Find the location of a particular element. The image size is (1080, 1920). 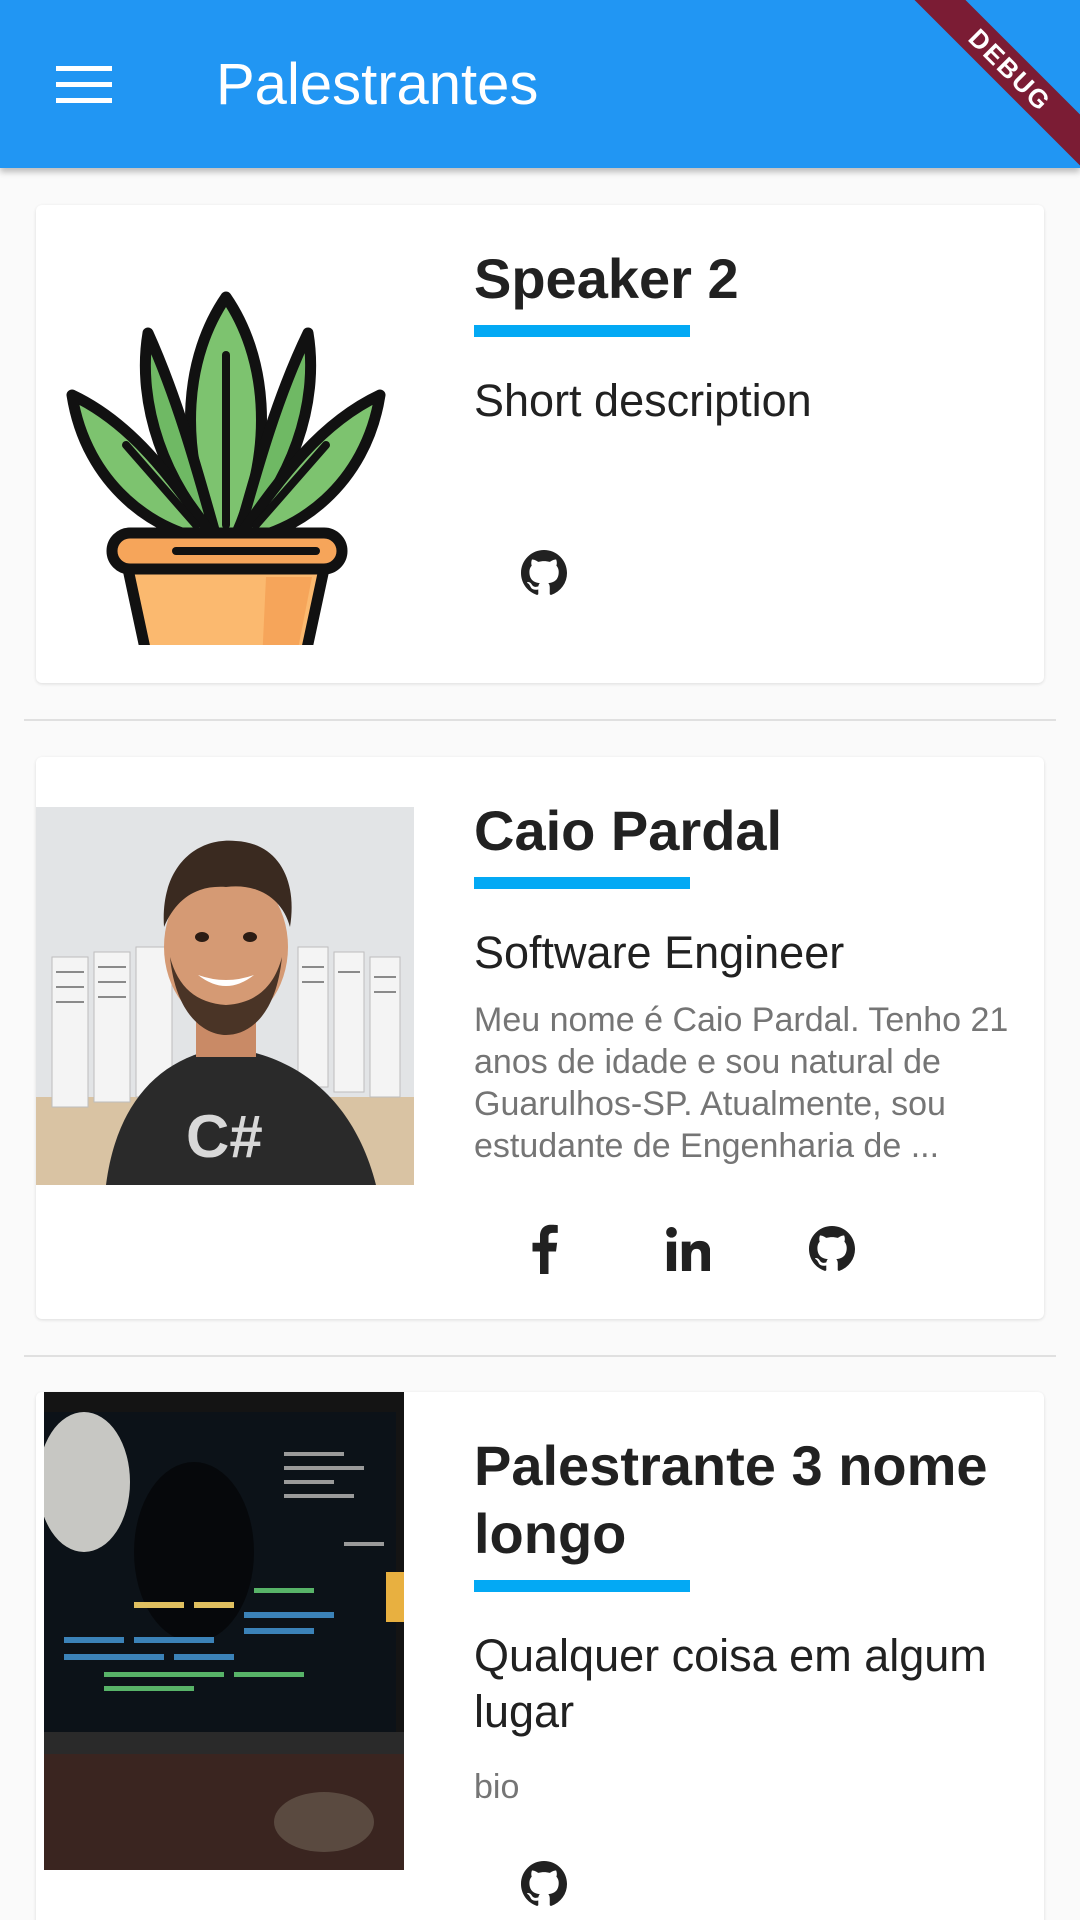

speaker-role: Software Engineer is located at coordinates (659, 952).